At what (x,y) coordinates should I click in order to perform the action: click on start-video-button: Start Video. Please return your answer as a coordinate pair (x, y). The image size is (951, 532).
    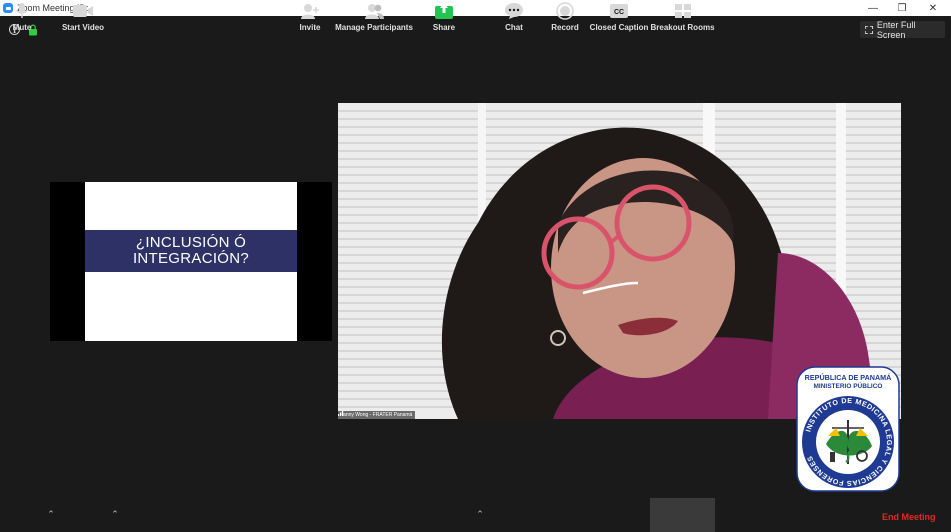
    Looking at the image, I should click on (83, 16).